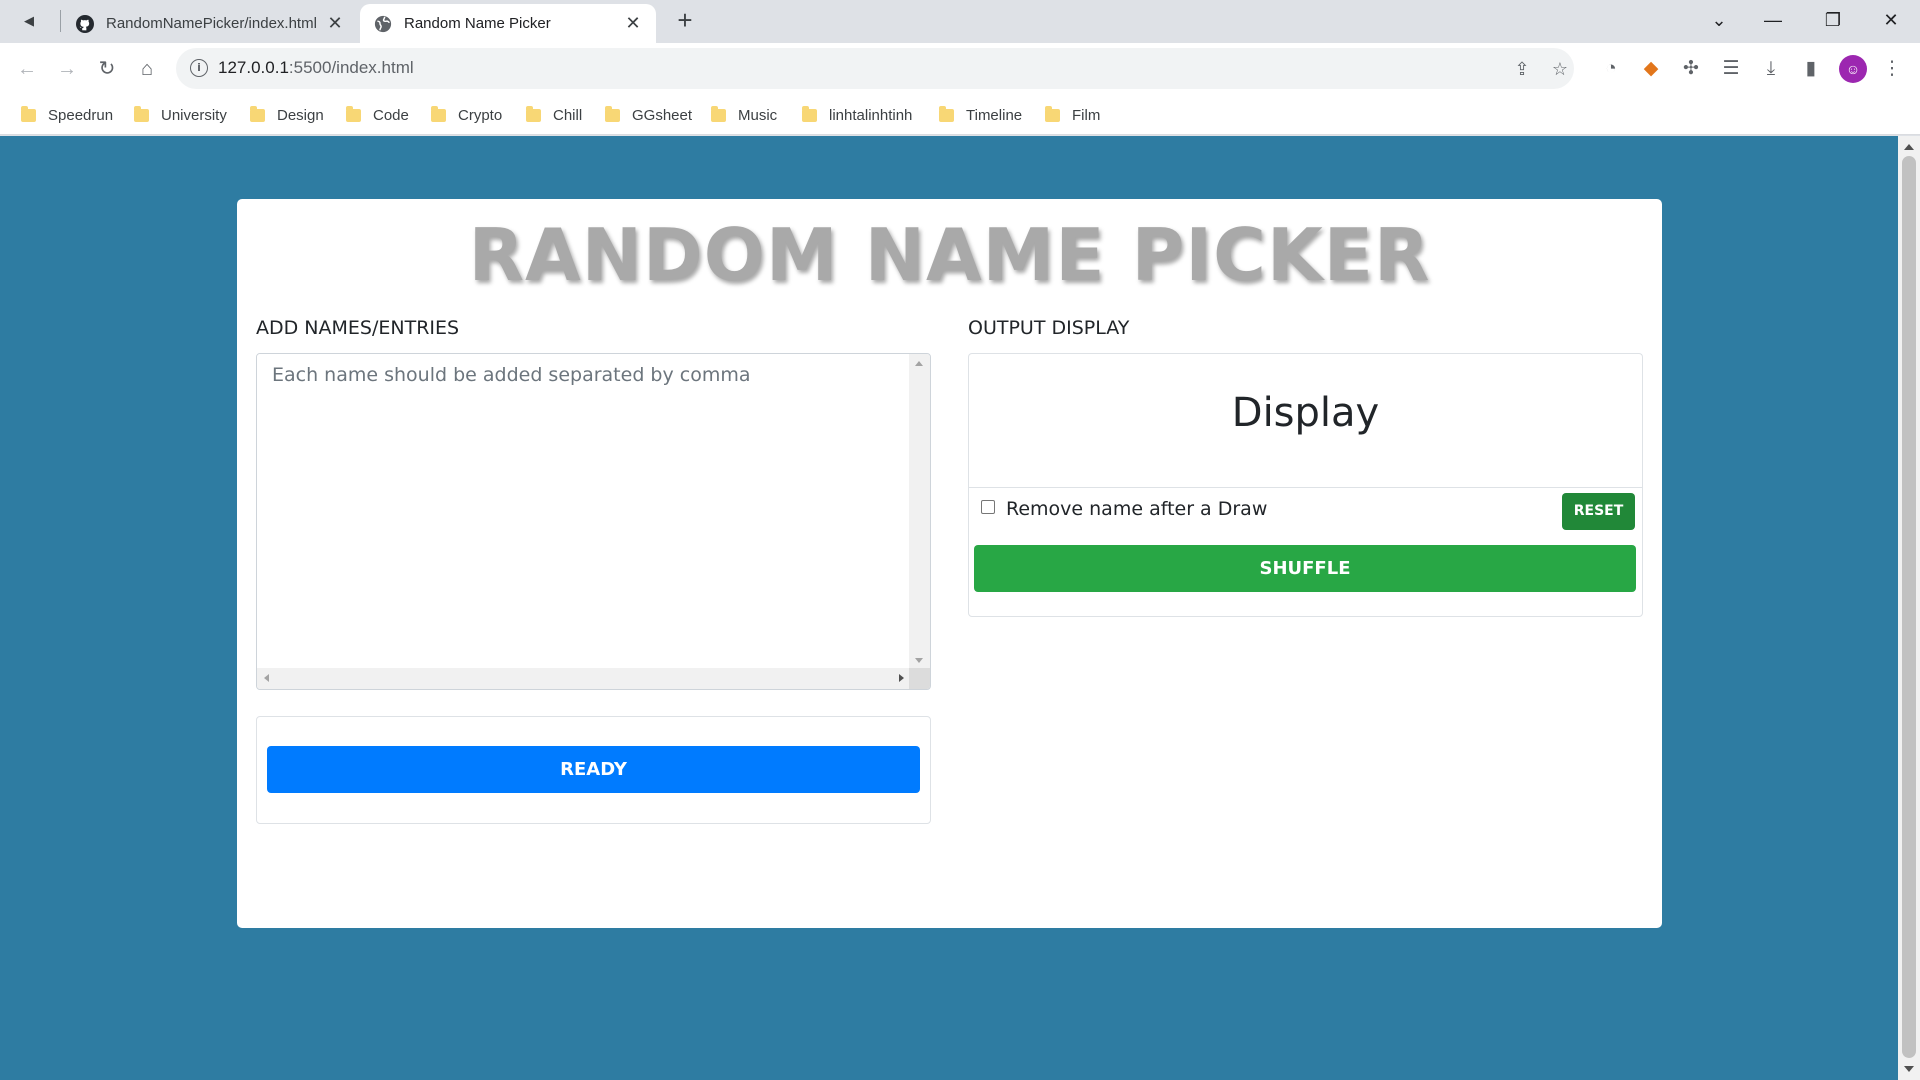 This screenshot has height=1080, width=1920. What do you see at coordinates (584, 512) in the screenshot?
I see `entries-textarea` at bounding box center [584, 512].